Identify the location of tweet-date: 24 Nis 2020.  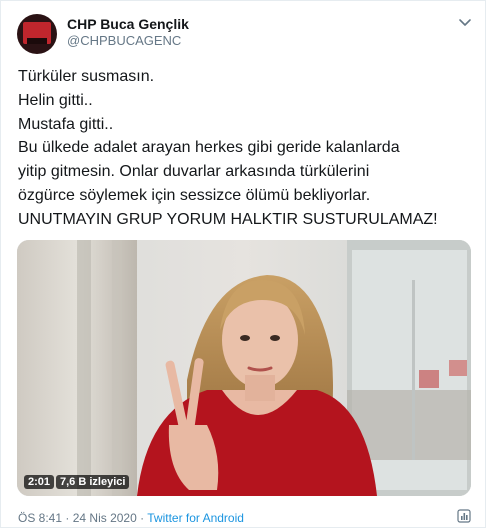
(105, 518).